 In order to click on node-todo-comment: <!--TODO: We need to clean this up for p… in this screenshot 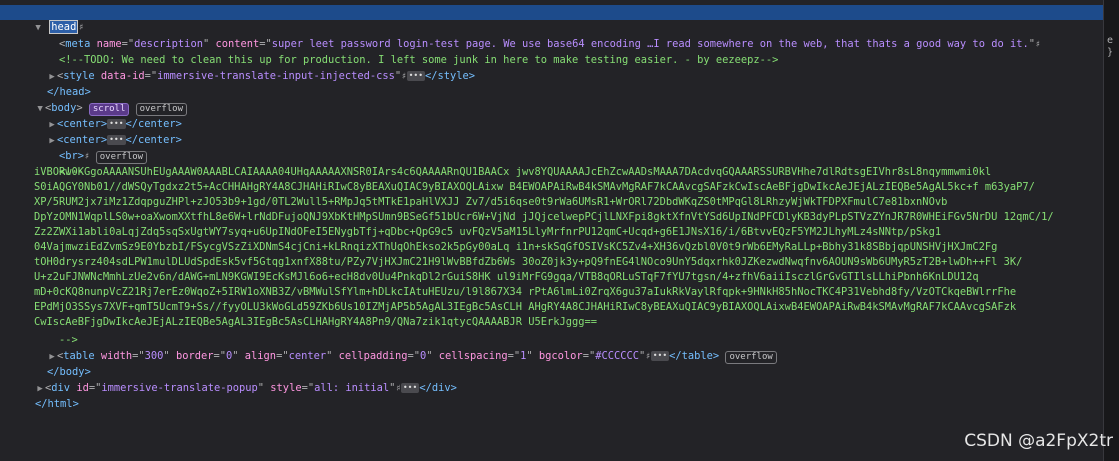, I will do `click(406, 52)`.